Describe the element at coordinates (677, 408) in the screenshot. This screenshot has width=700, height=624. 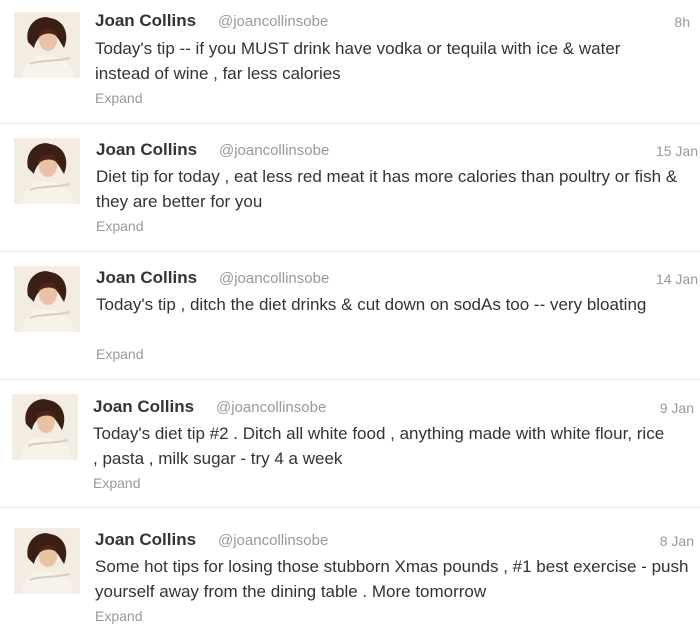
I see `tweet-timestamp: 9 Jan` at that location.